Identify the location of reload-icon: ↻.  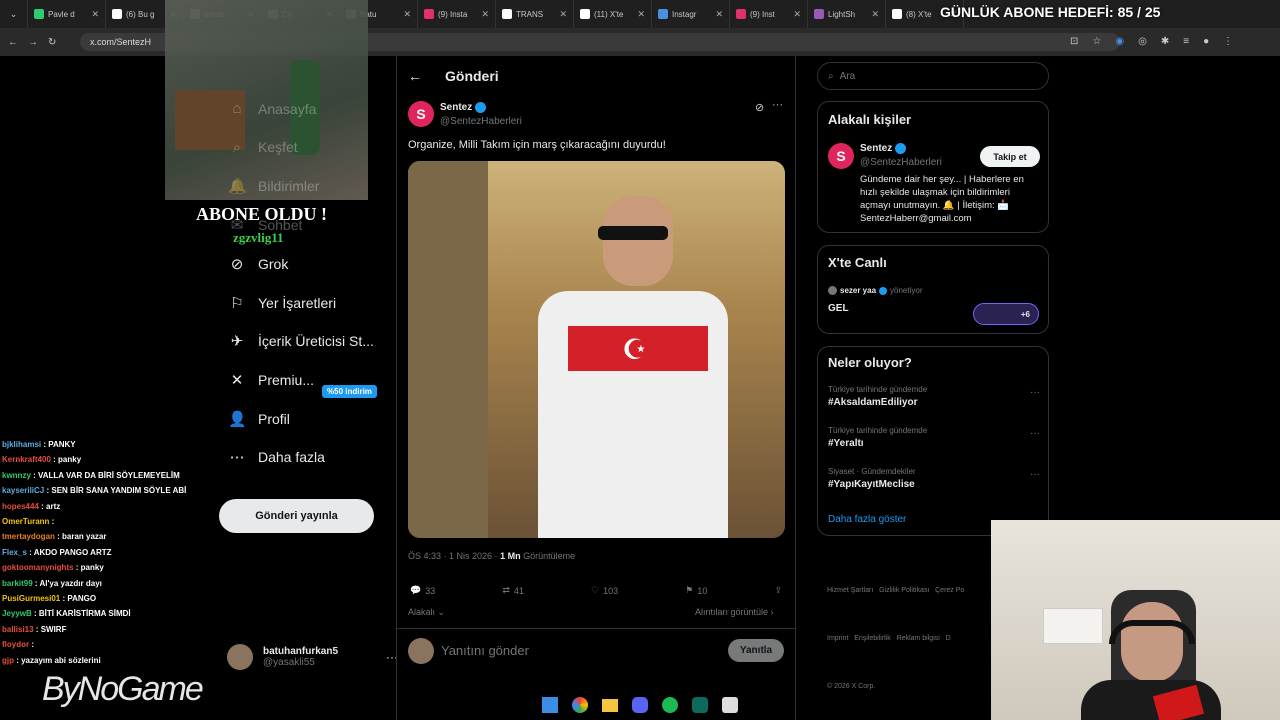
(52, 42).